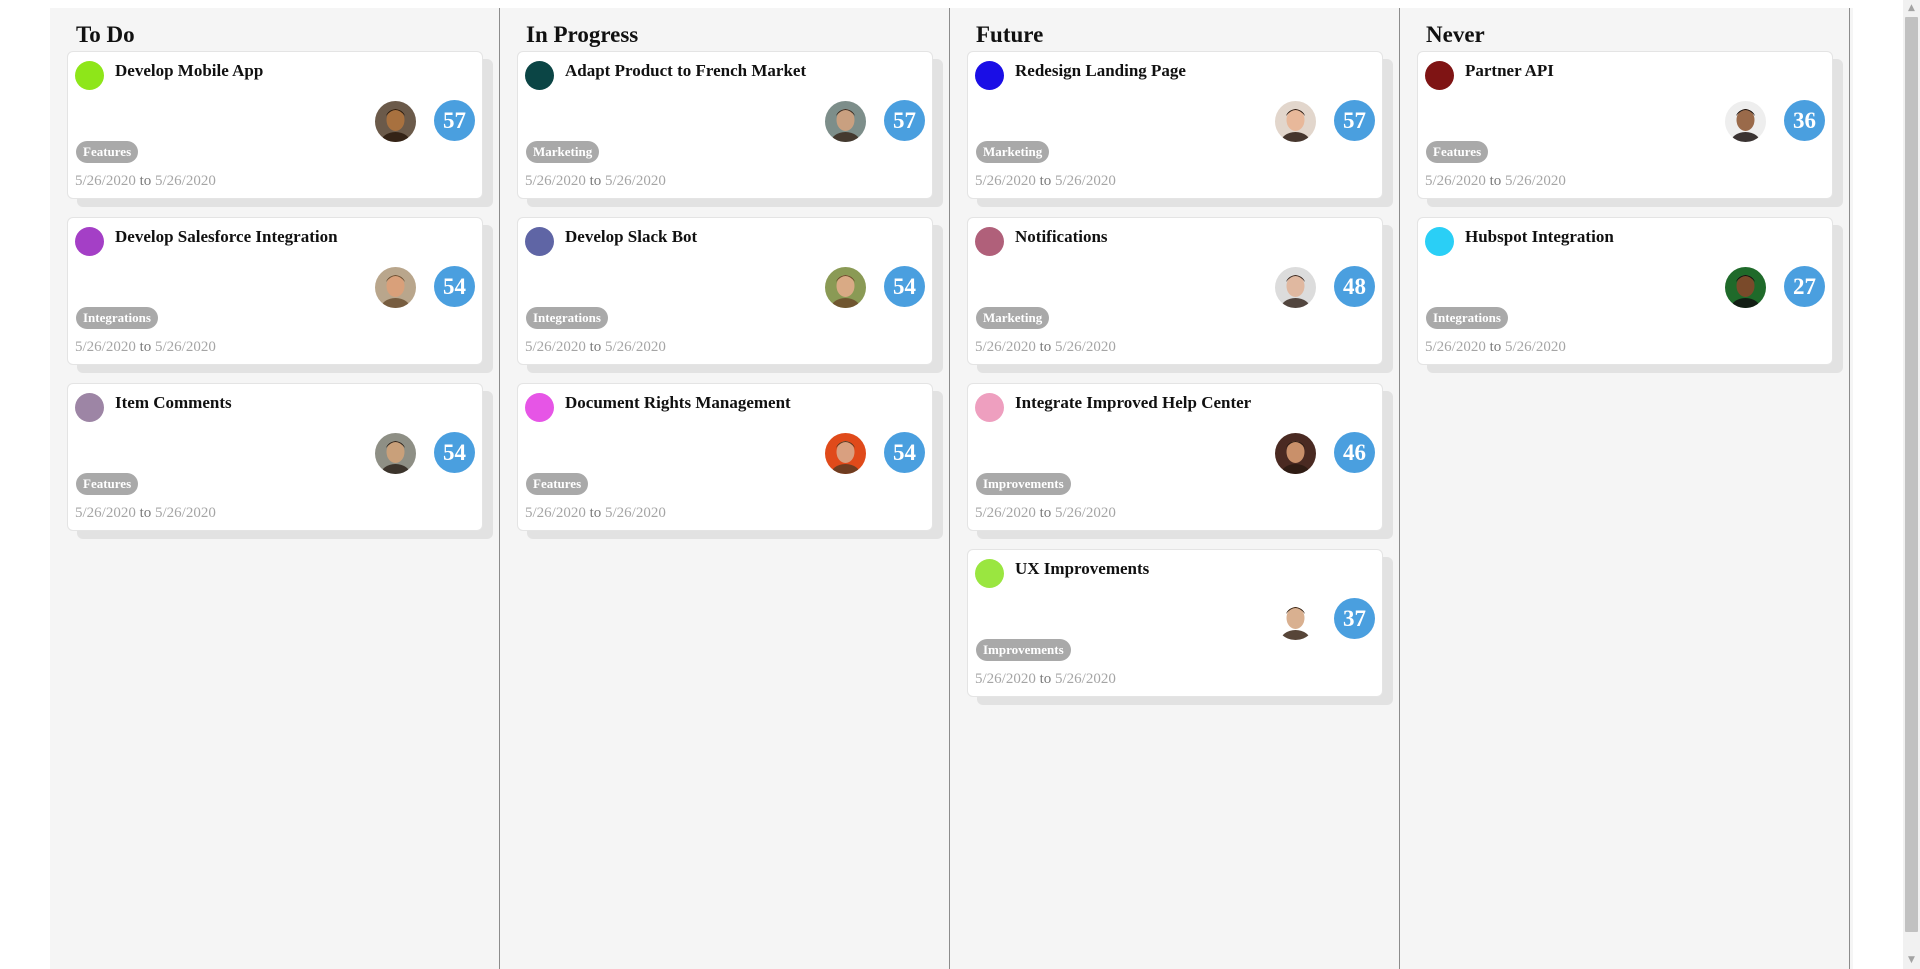 The width and height of the screenshot is (1920, 969). Describe the element at coordinates (1082, 568) in the screenshot. I see `card-title: UX Improvements` at that location.